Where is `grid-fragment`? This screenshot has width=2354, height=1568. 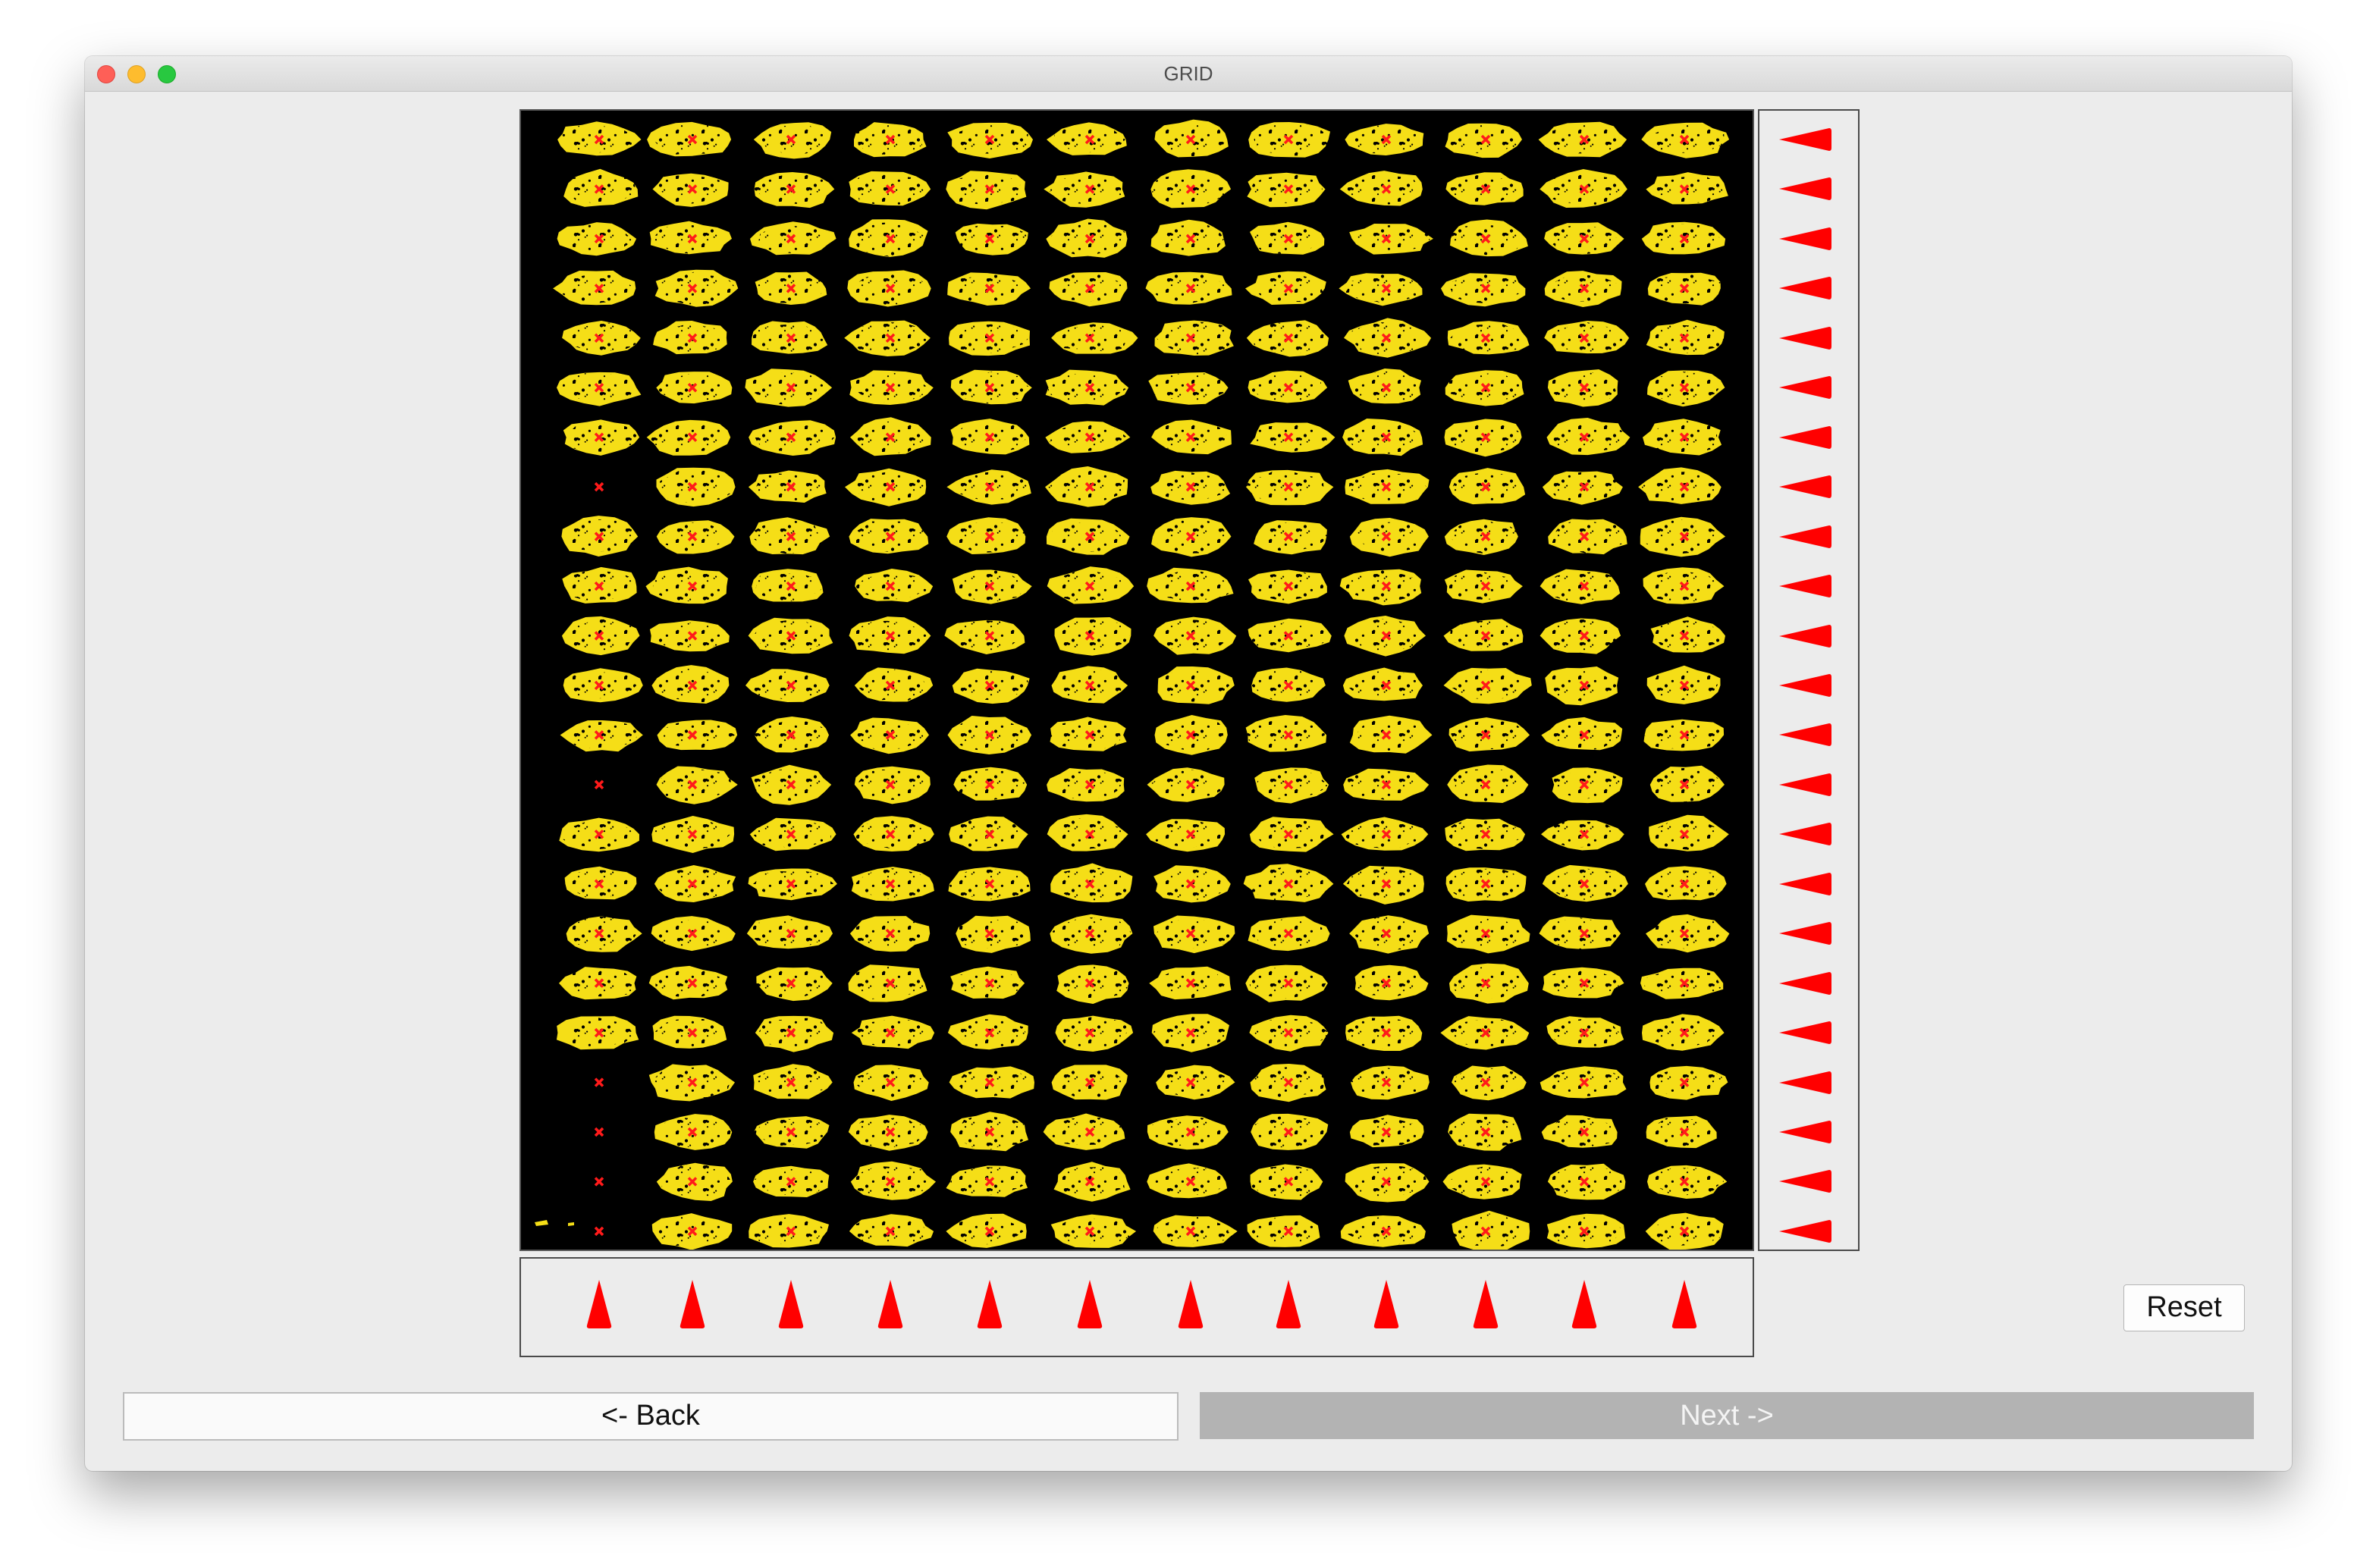
grid-fragment is located at coordinates (554, 1223).